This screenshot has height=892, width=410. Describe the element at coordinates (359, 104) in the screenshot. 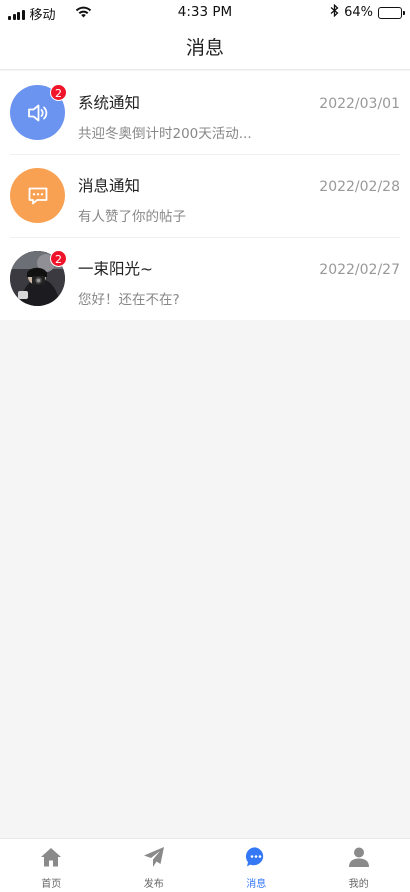

I see `message-date: 2022/03/01` at that location.